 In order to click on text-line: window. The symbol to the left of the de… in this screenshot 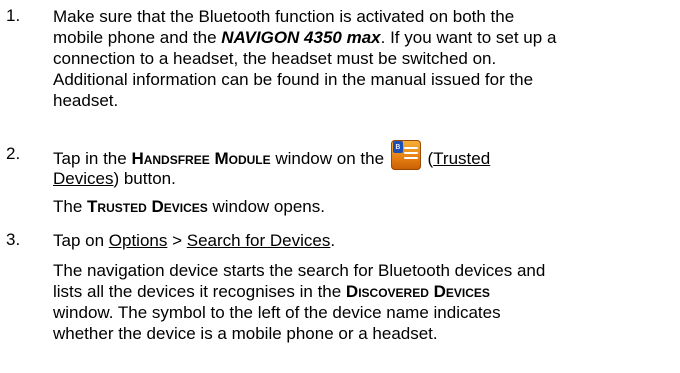, I will do `click(277, 312)`.